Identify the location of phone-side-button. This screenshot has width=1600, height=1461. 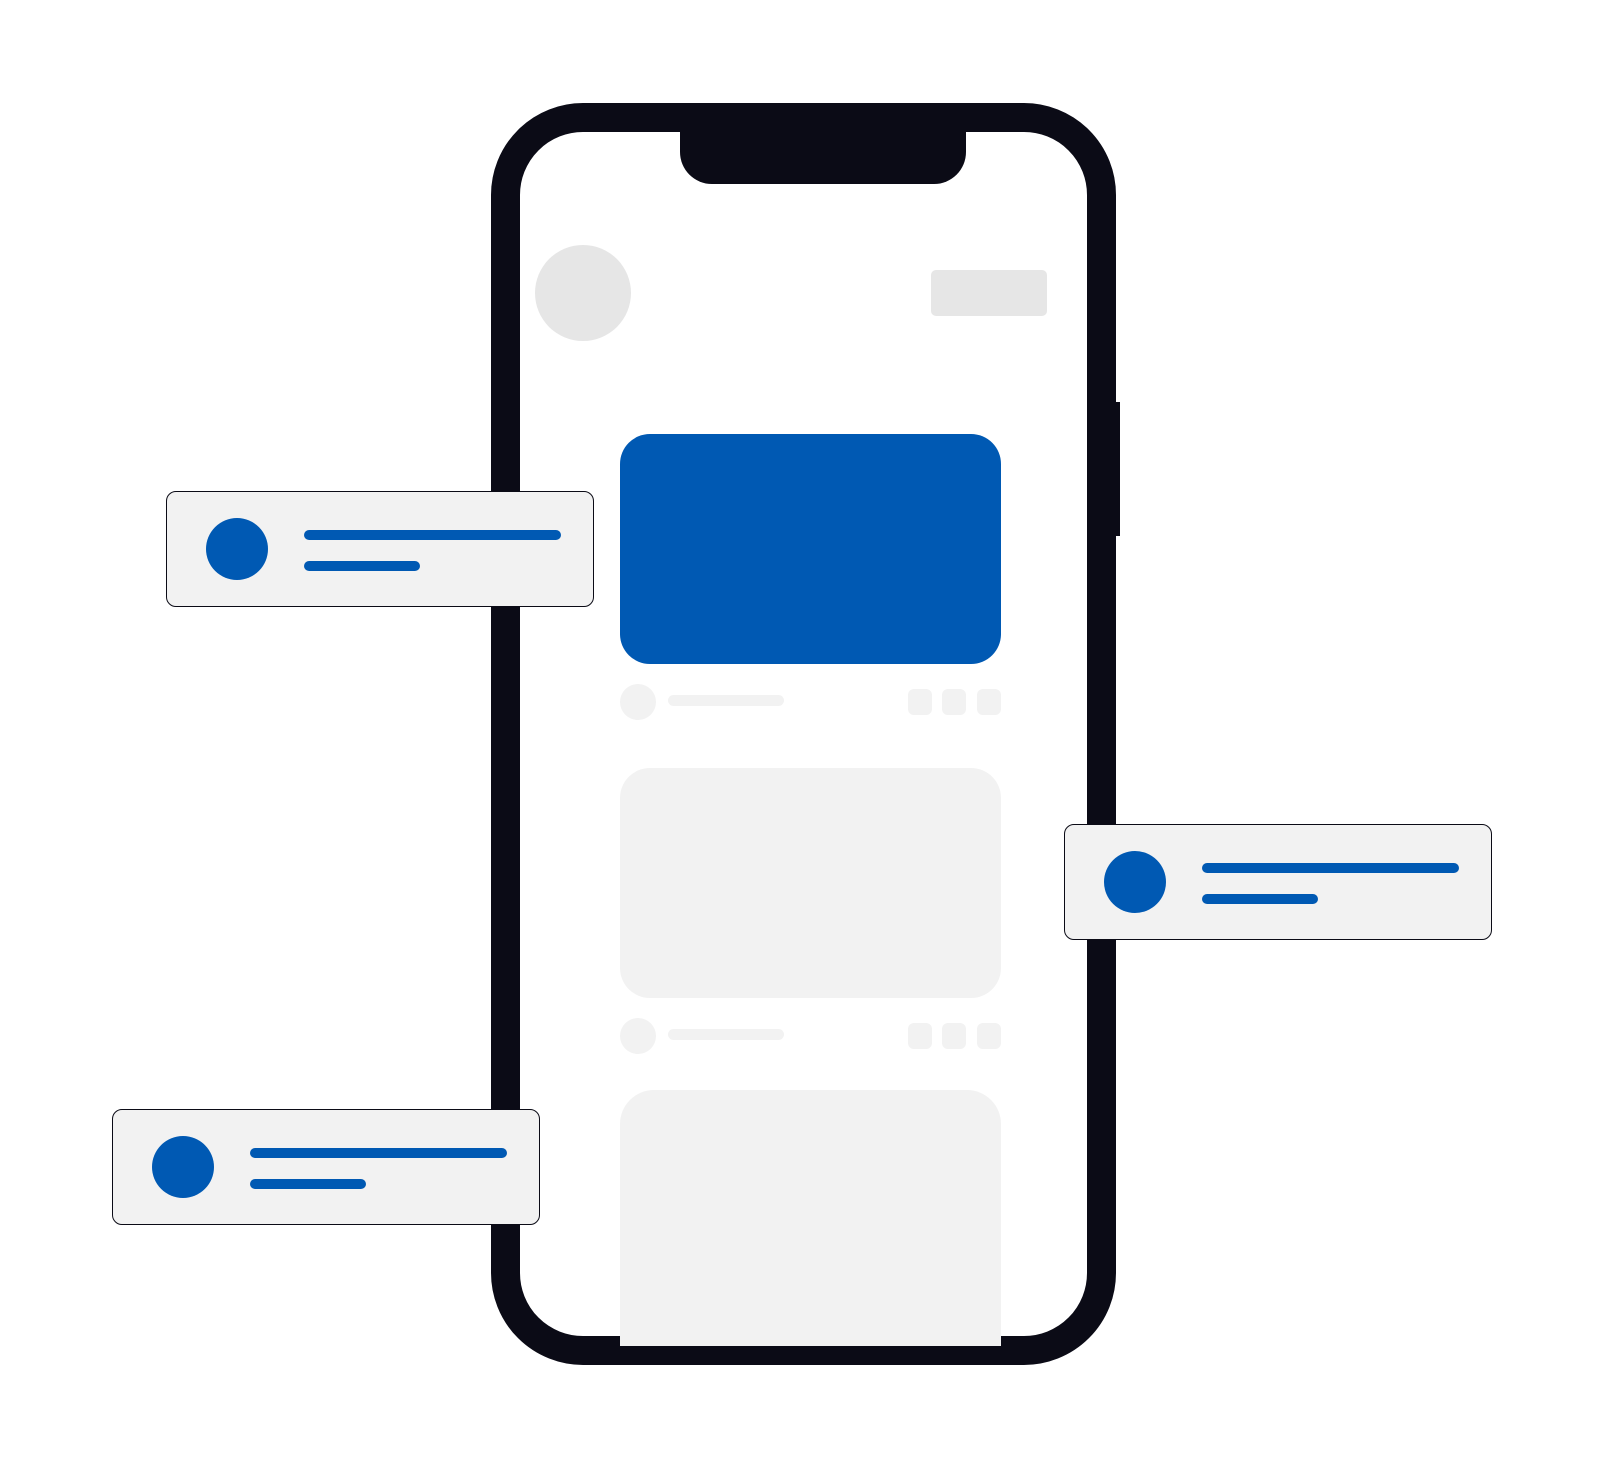
(1115, 469).